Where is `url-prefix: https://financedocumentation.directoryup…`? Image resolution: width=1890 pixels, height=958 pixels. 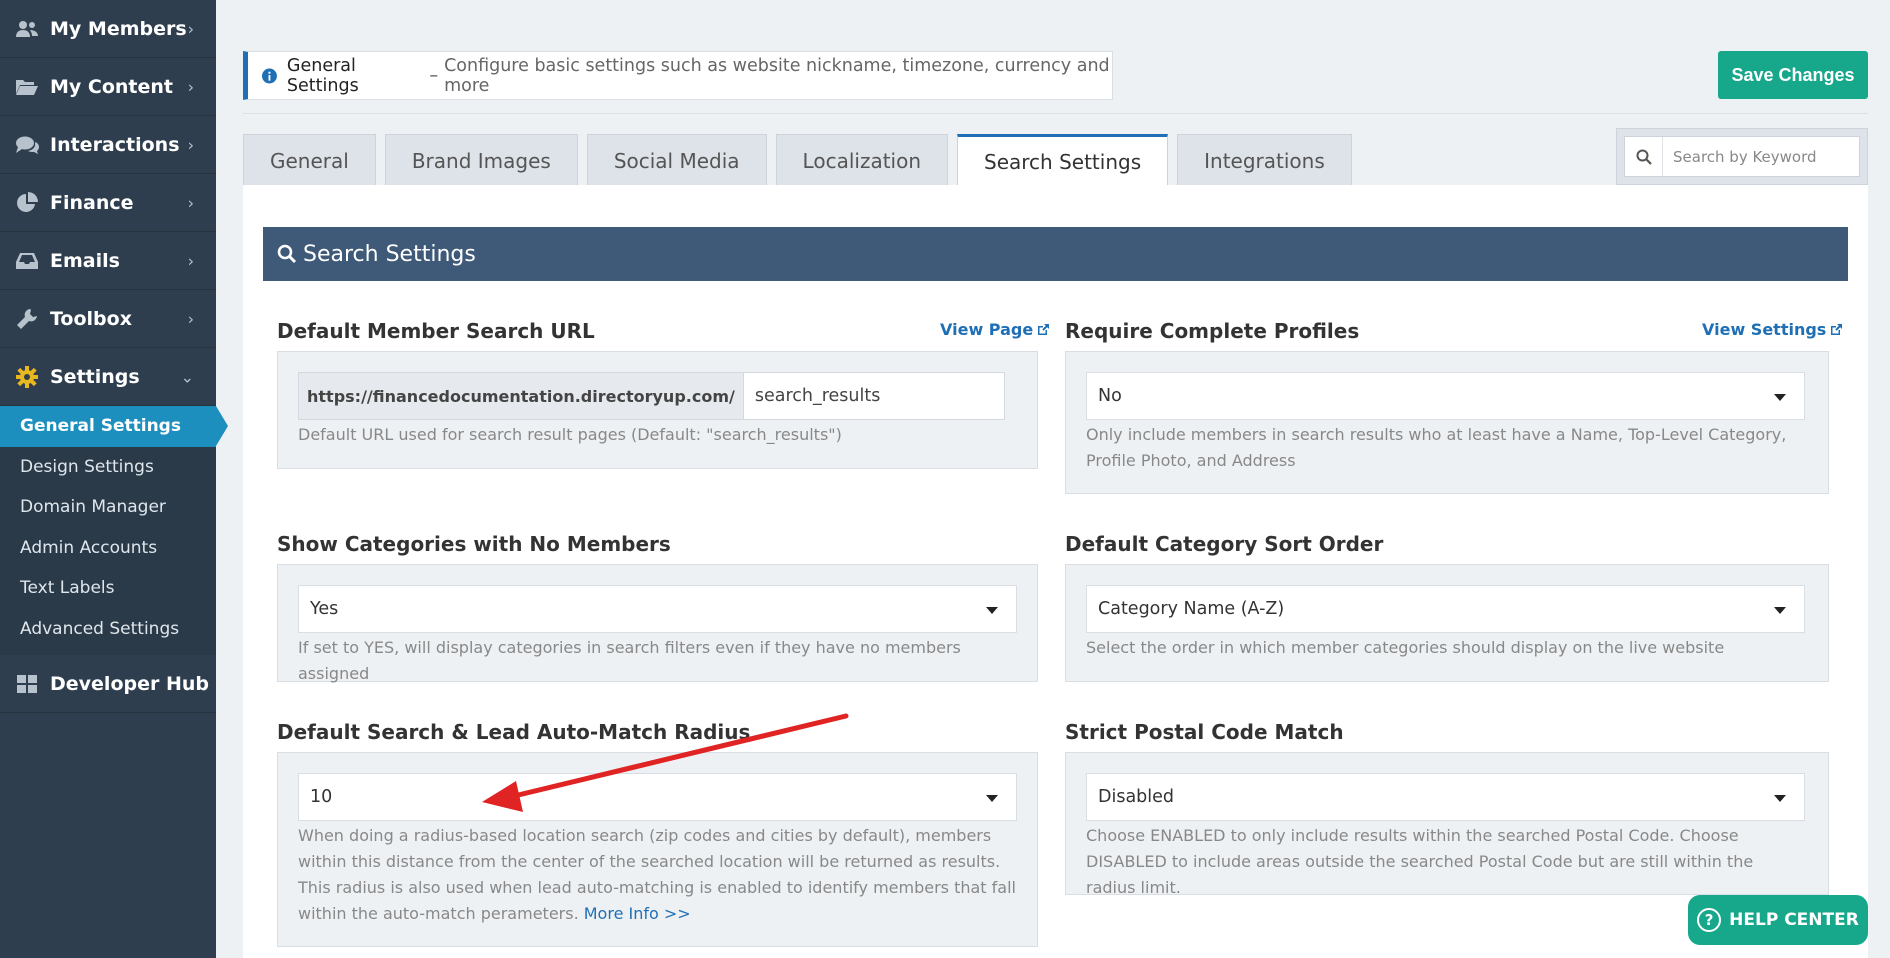
url-prefix: https://financedocumentation.directoryup… is located at coordinates (521, 396).